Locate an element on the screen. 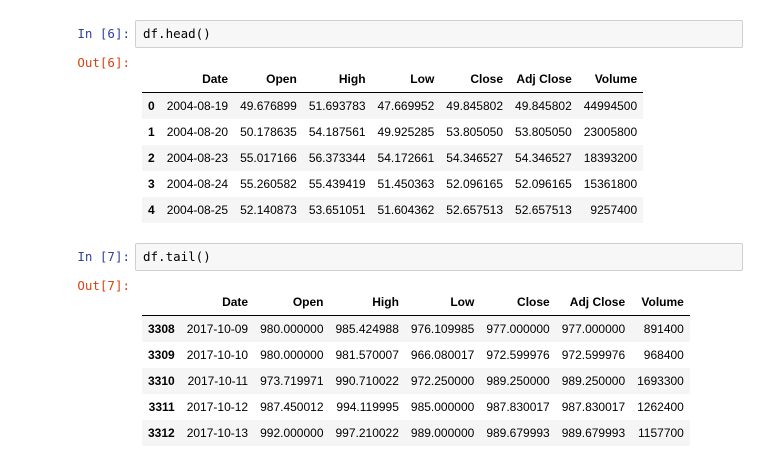 The height and width of the screenshot is (458, 758). table-cell: 989.679993 is located at coordinates (593, 433).